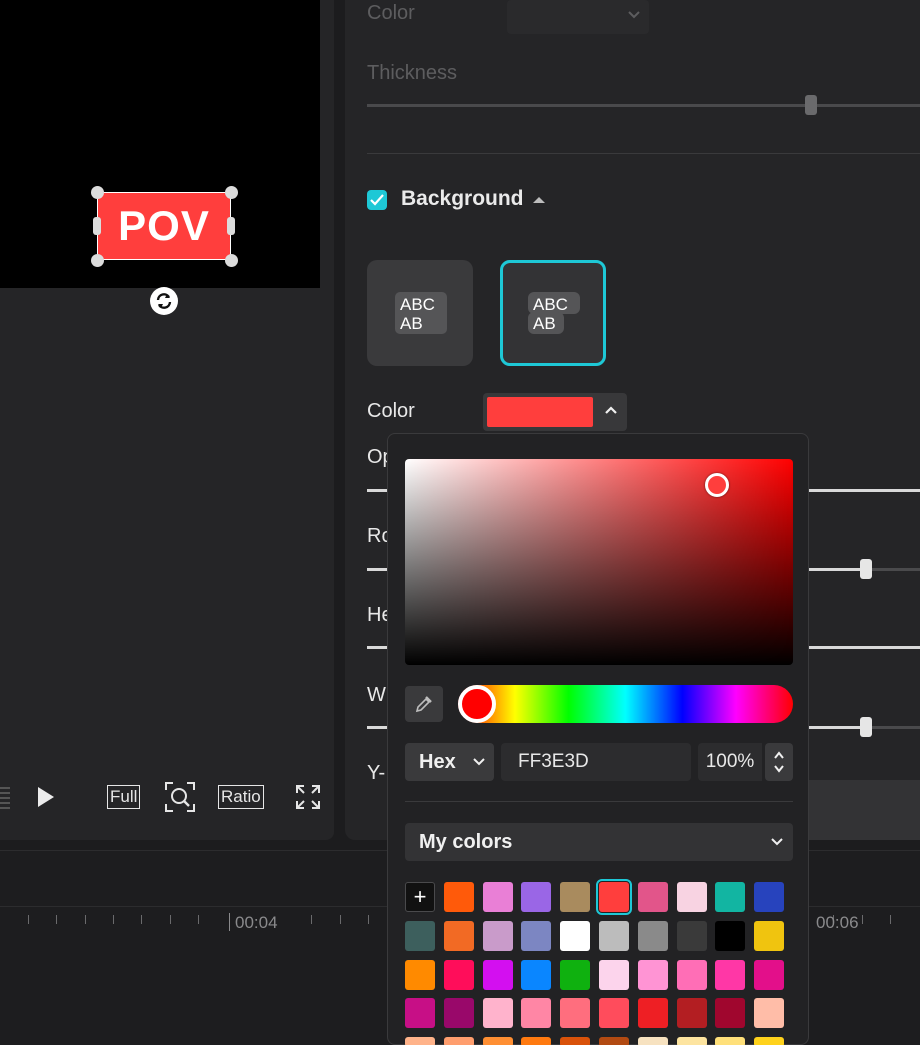 The height and width of the screenshot is (1045, 920). Describe the element at coordinates (124, 797) in the screenshot. I see `full-button: Full` at that location.